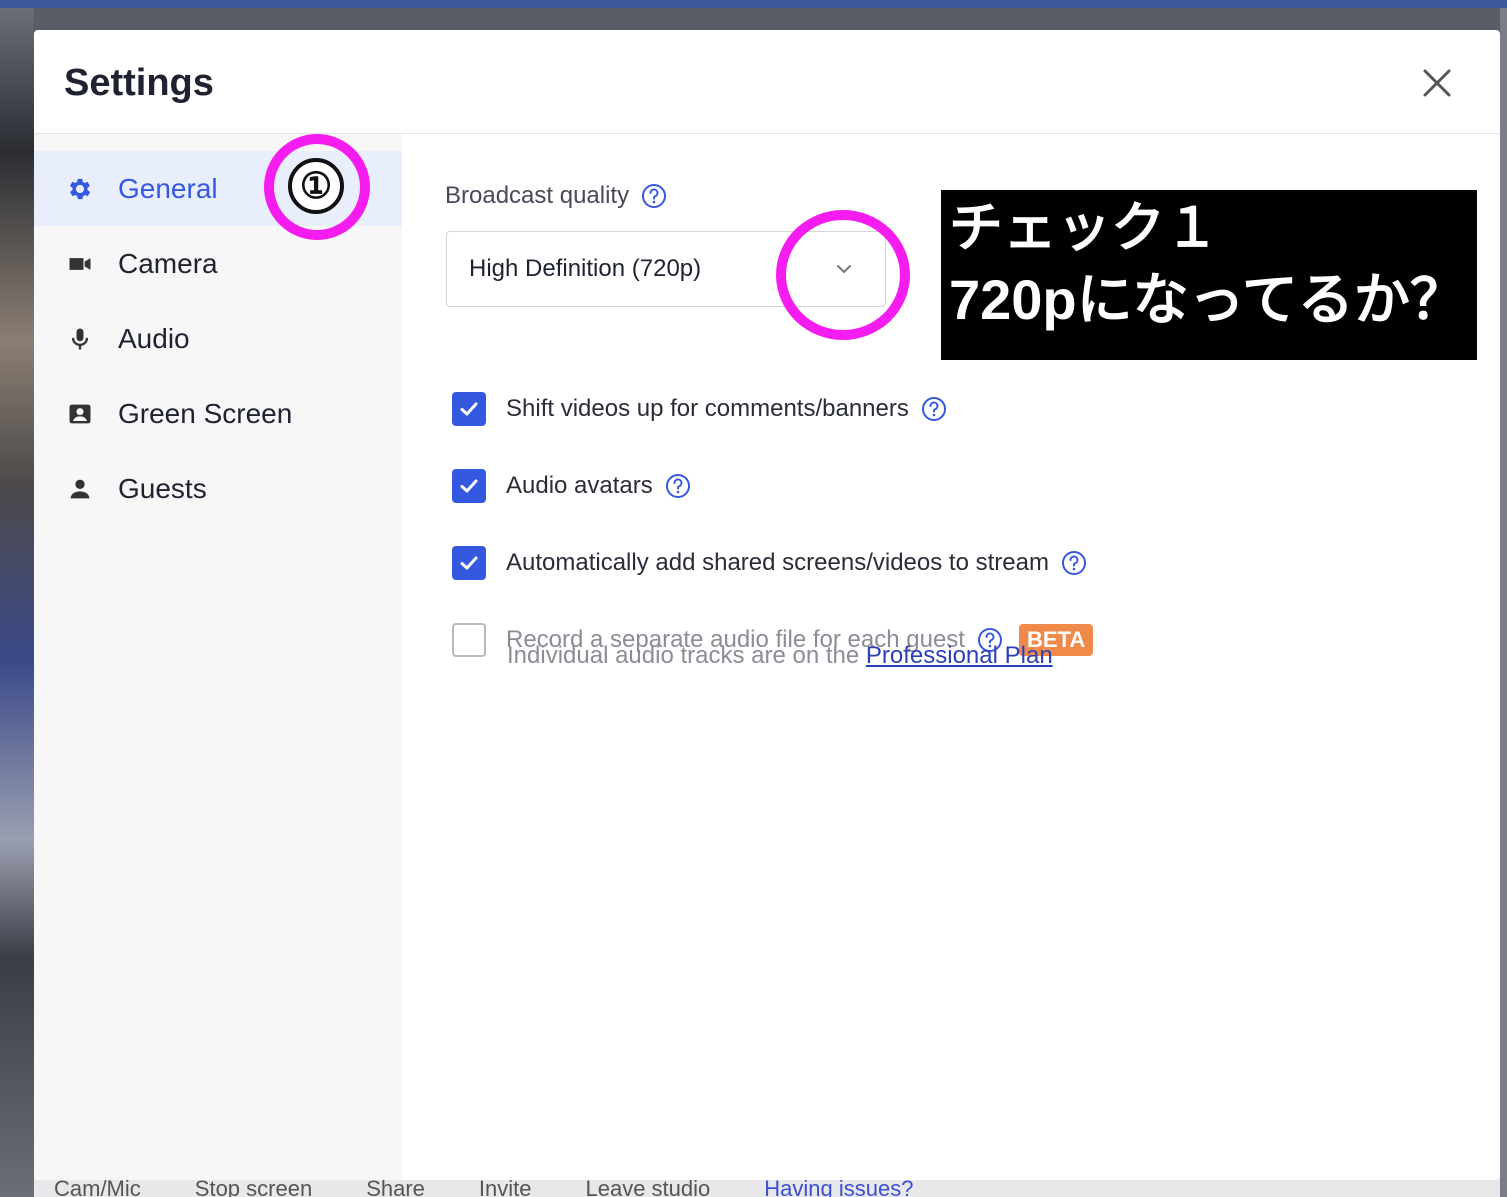  Describe the element at coordinates (218, 488) in the screenshot. I see `sidebar-item-guests: Guests` at that location.